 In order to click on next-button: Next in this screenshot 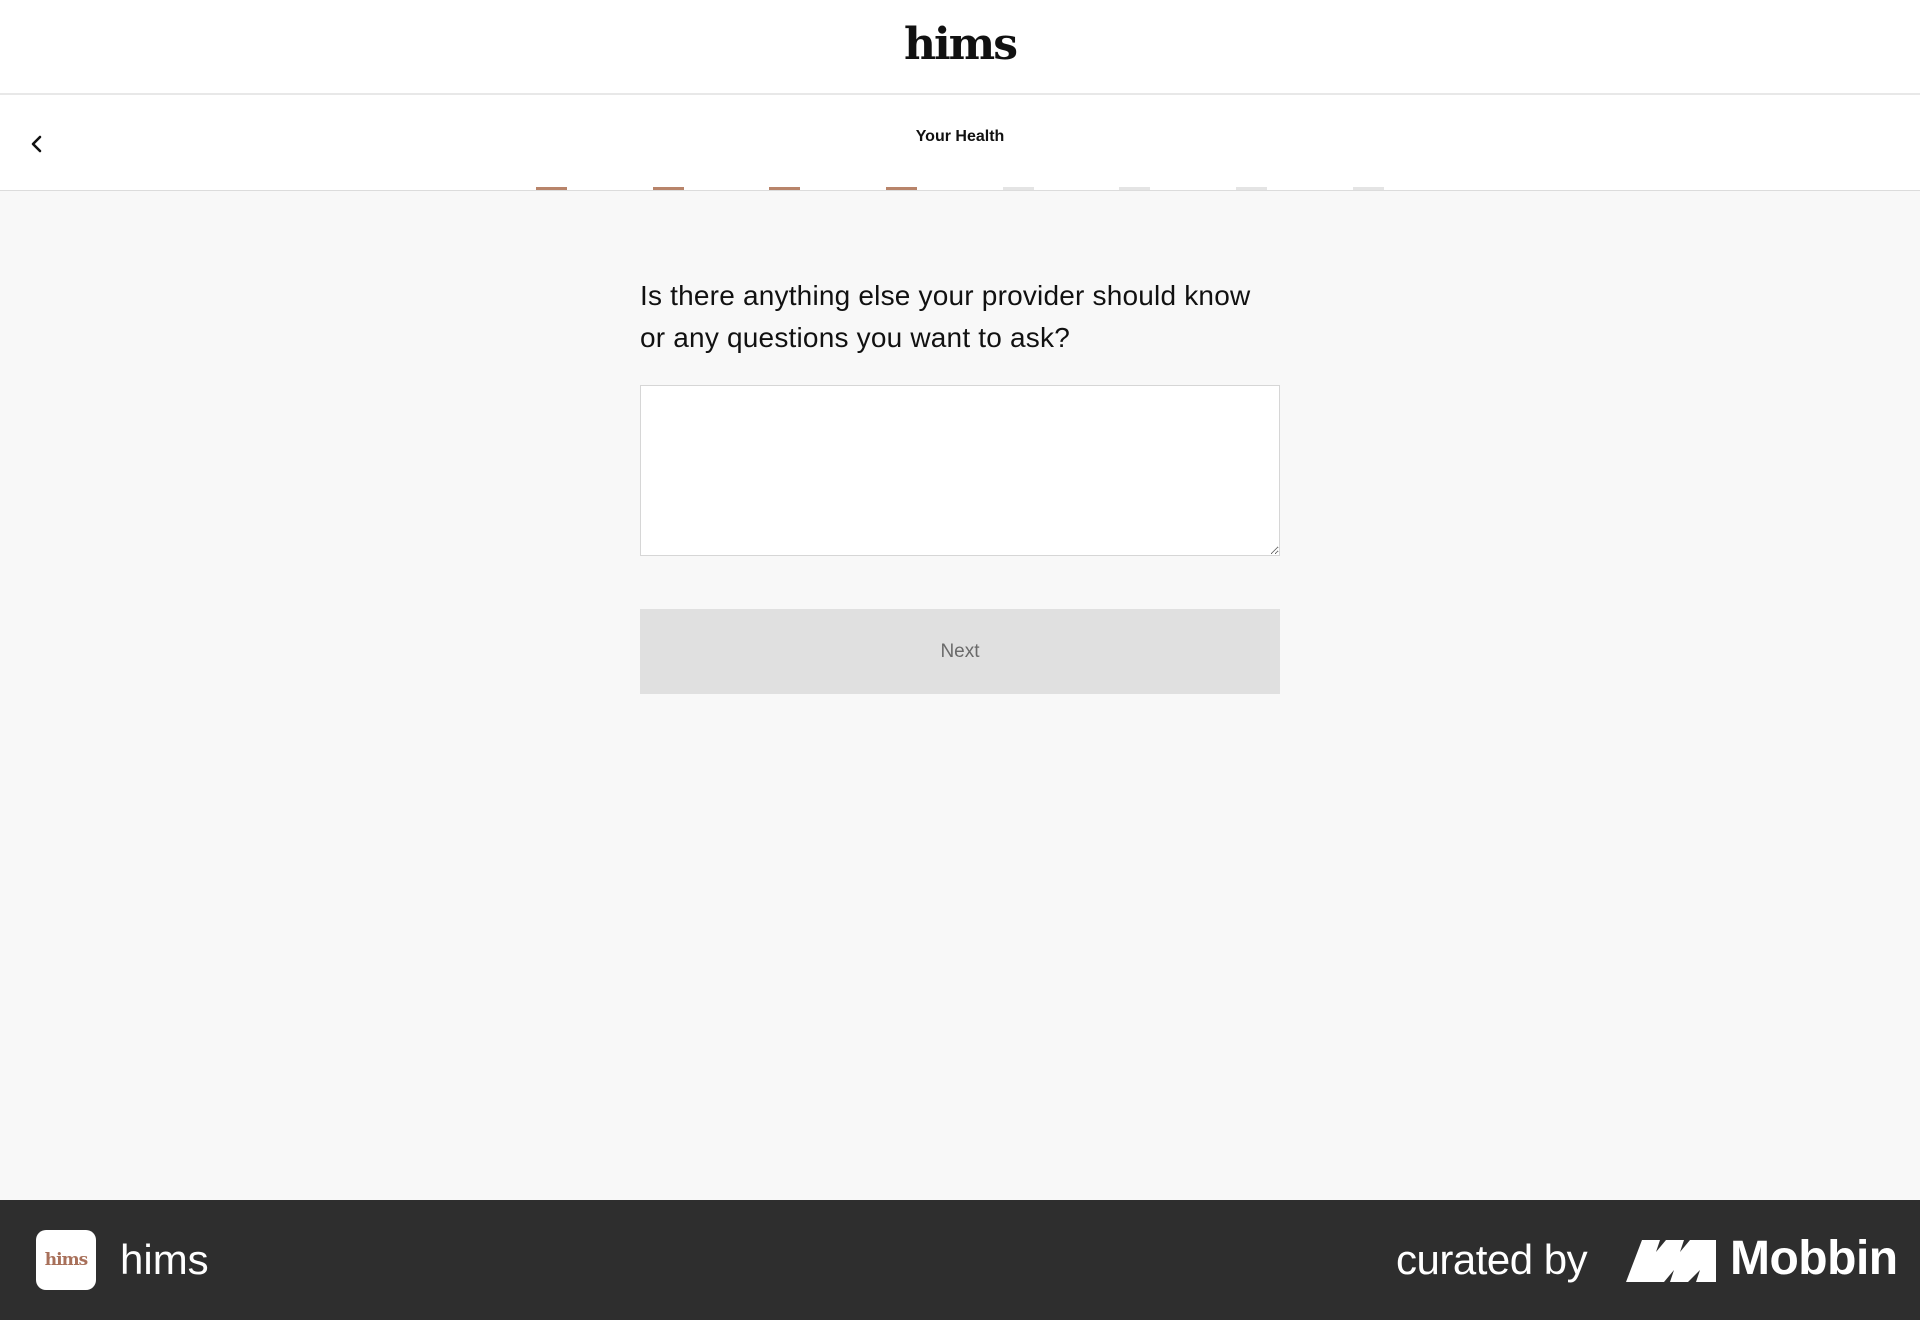, I will do `click(960, 651)`.